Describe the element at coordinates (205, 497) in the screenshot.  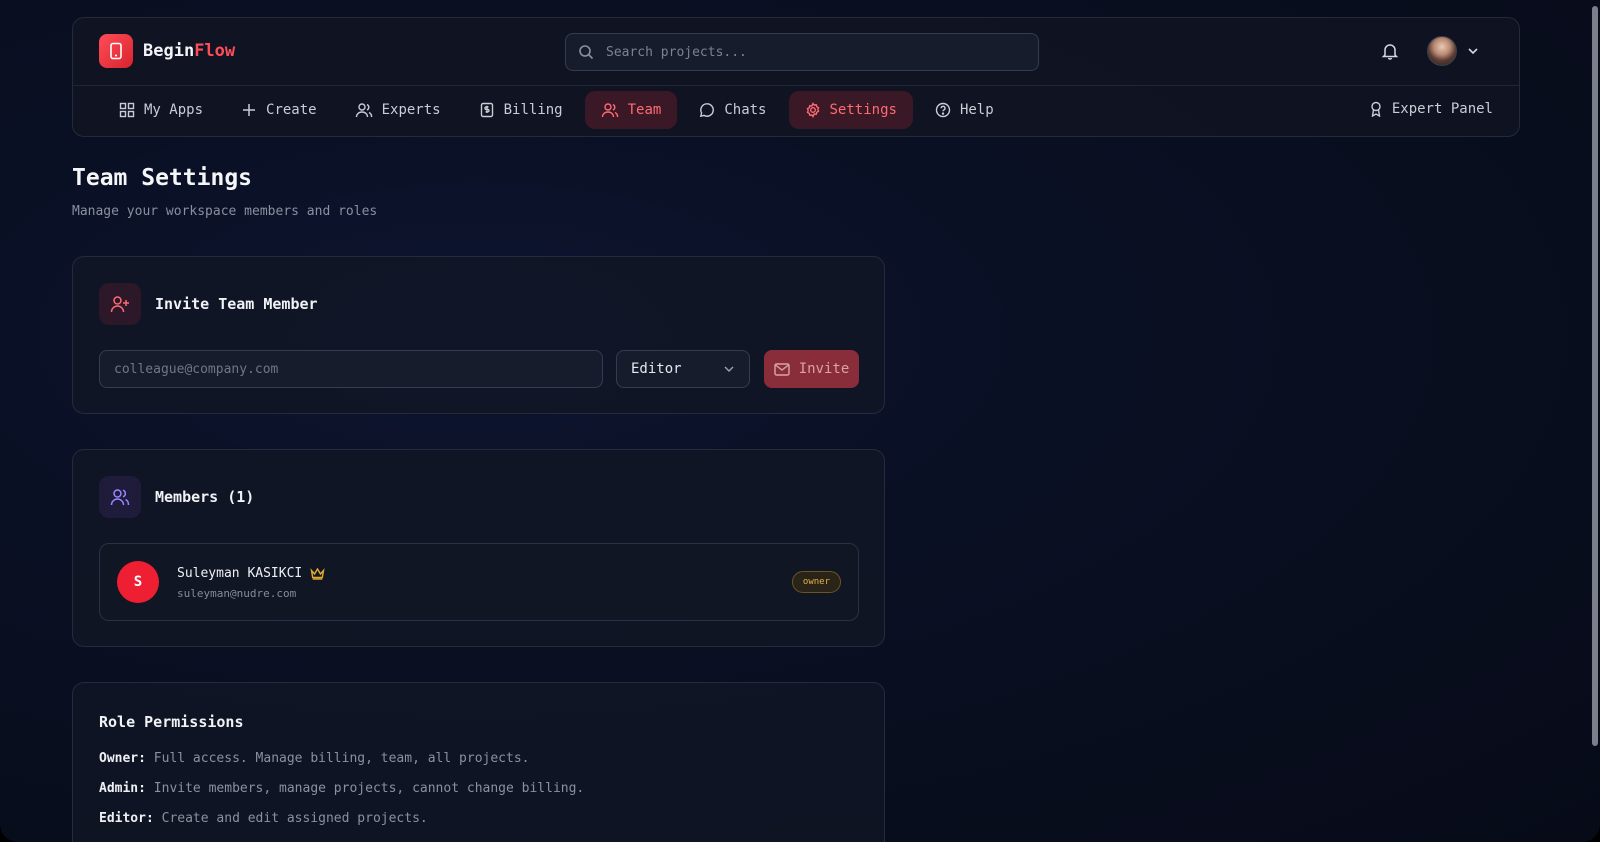
I see `members-card-title: Members (1)` at that location.